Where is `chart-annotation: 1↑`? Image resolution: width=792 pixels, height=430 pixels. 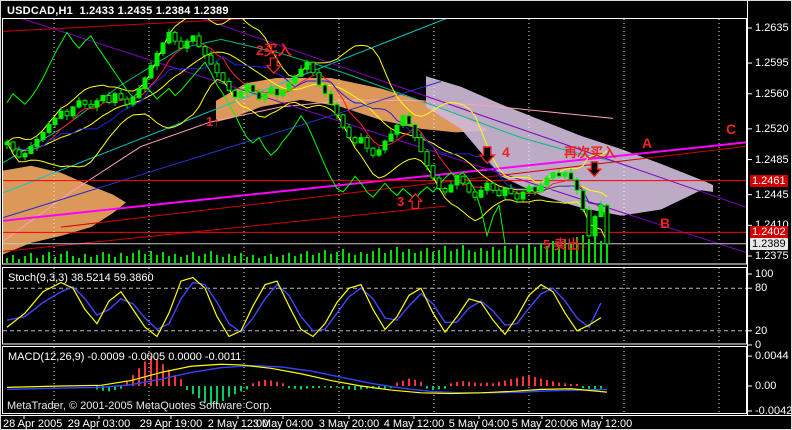 chart-annotation: 1↑ is located at coordinates (213, 121).